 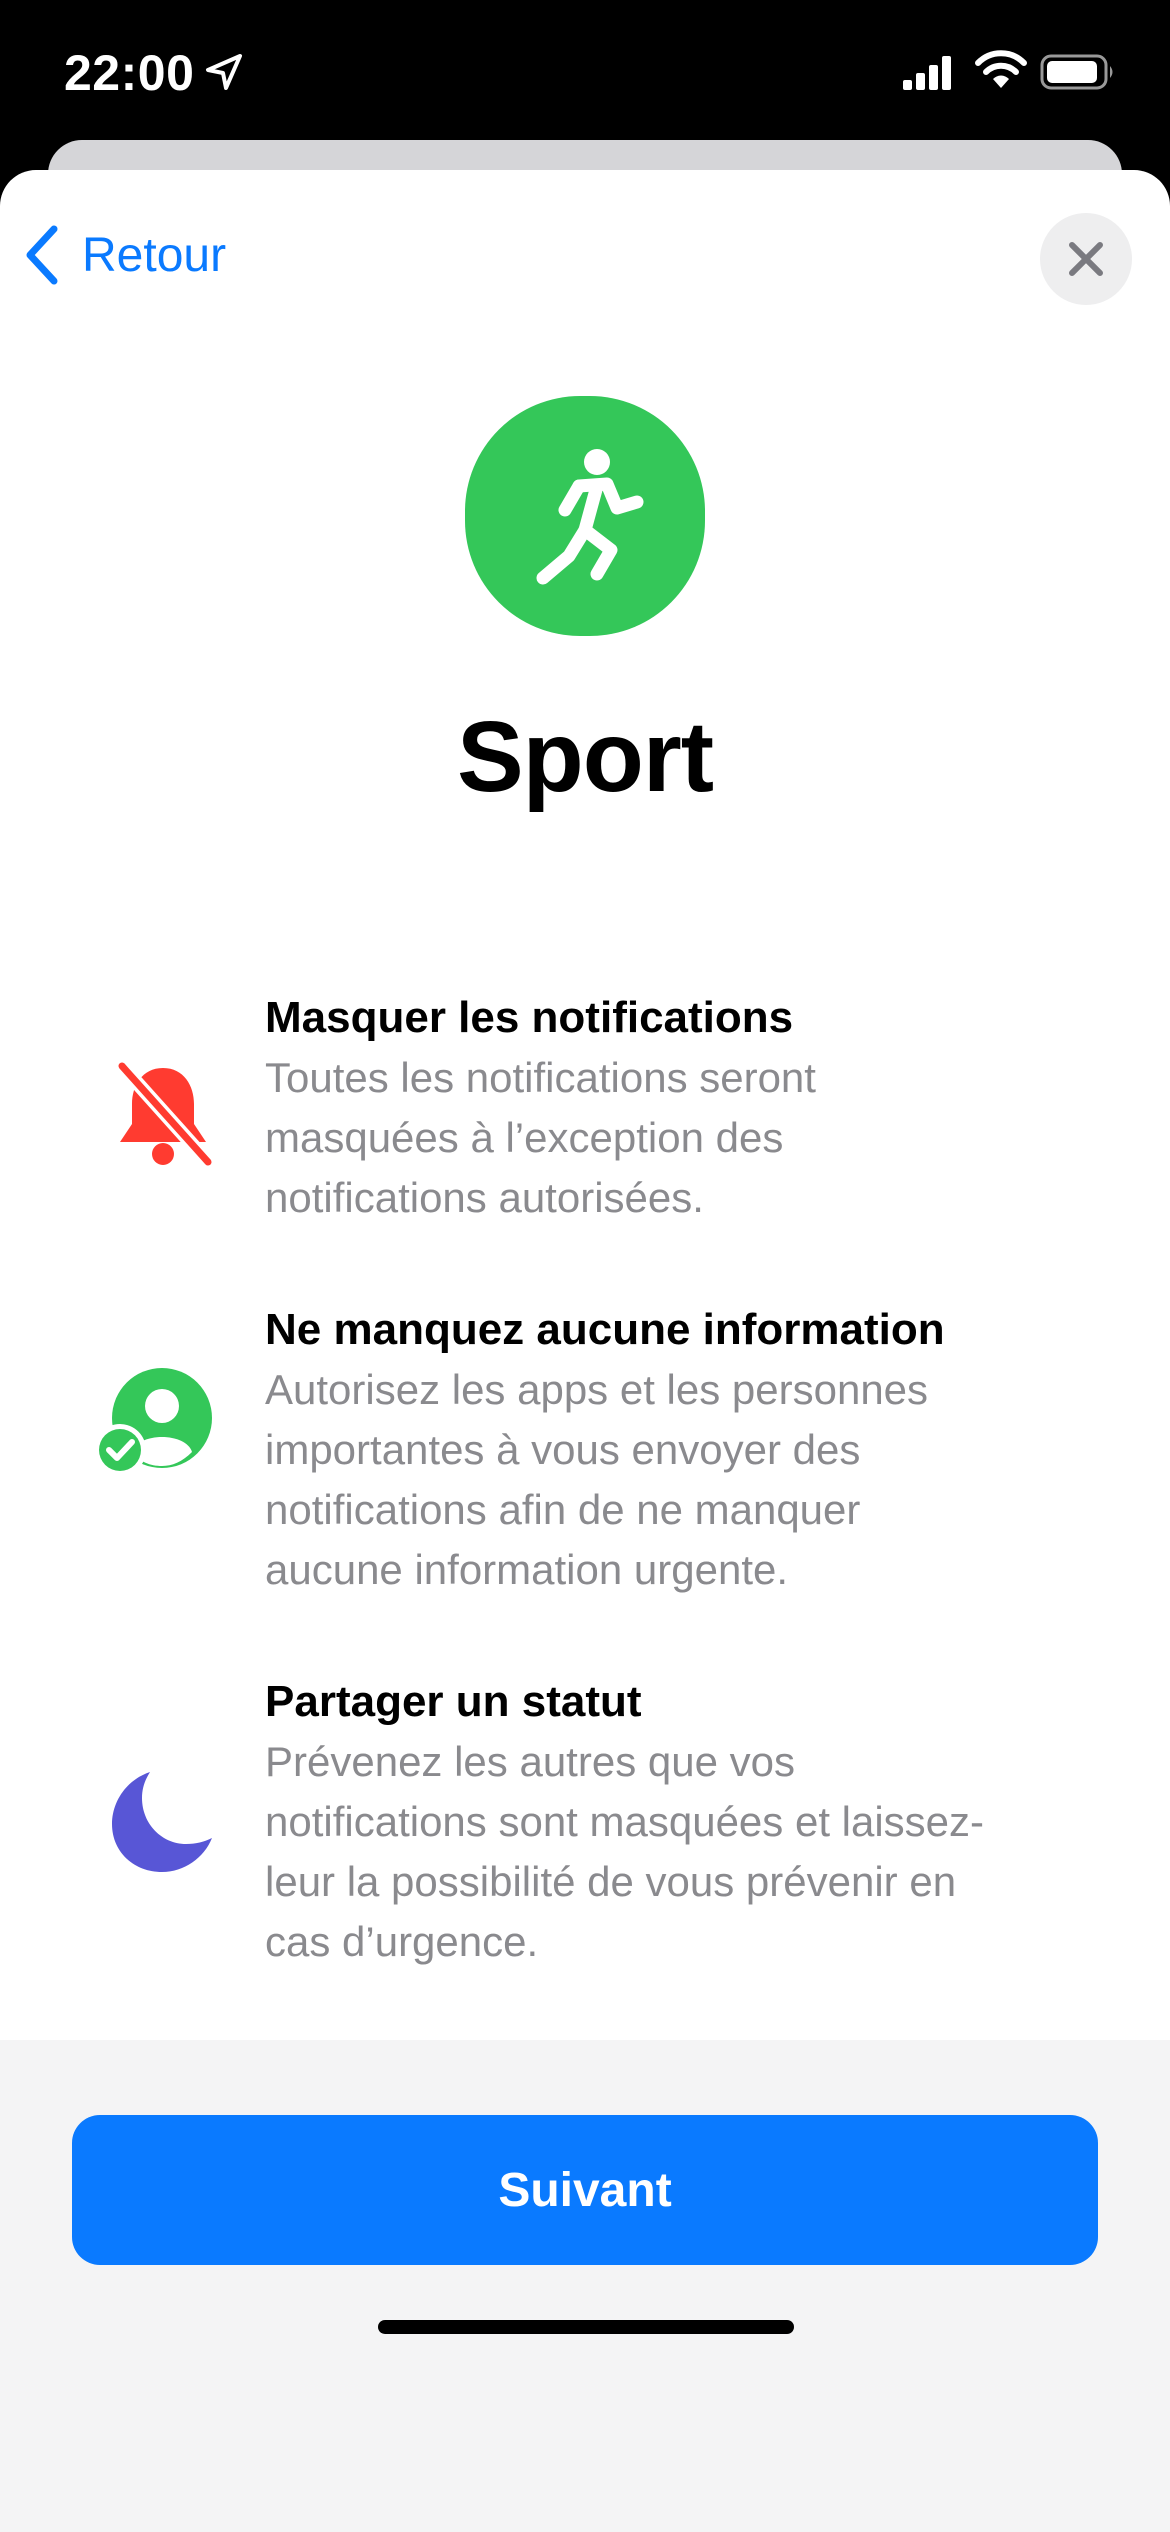 I want to click on moon-icon, so click(x=162, y=1822).